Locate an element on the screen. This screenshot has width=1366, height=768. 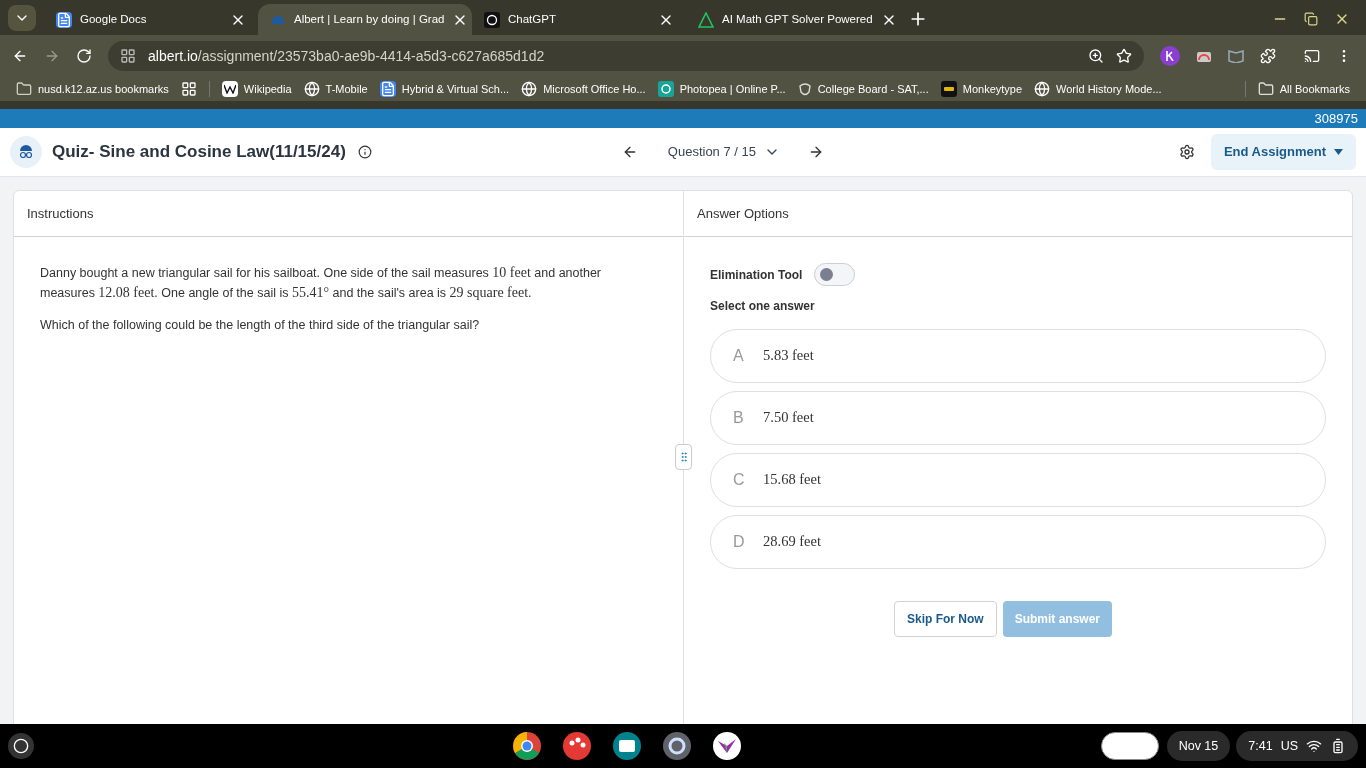
resize-handle is located at coordinates (683, 457).